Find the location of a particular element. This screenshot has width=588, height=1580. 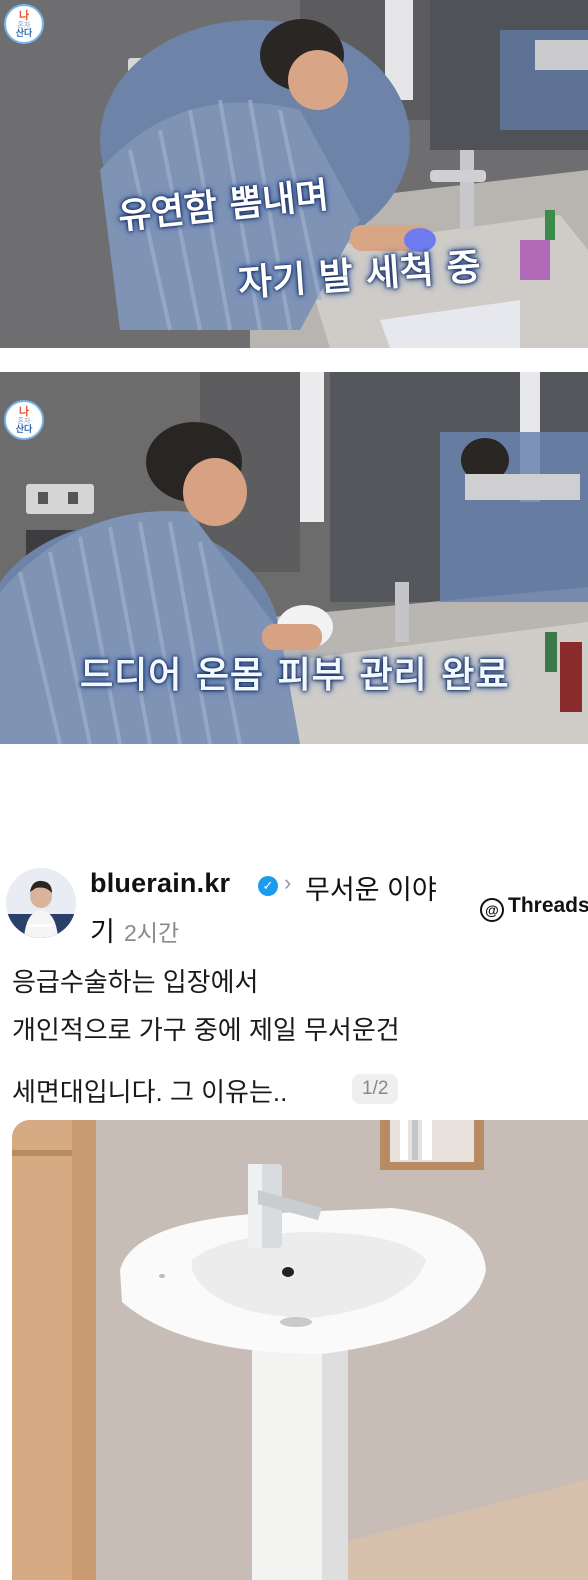

avatar-image is located at coordinates (41, 903).